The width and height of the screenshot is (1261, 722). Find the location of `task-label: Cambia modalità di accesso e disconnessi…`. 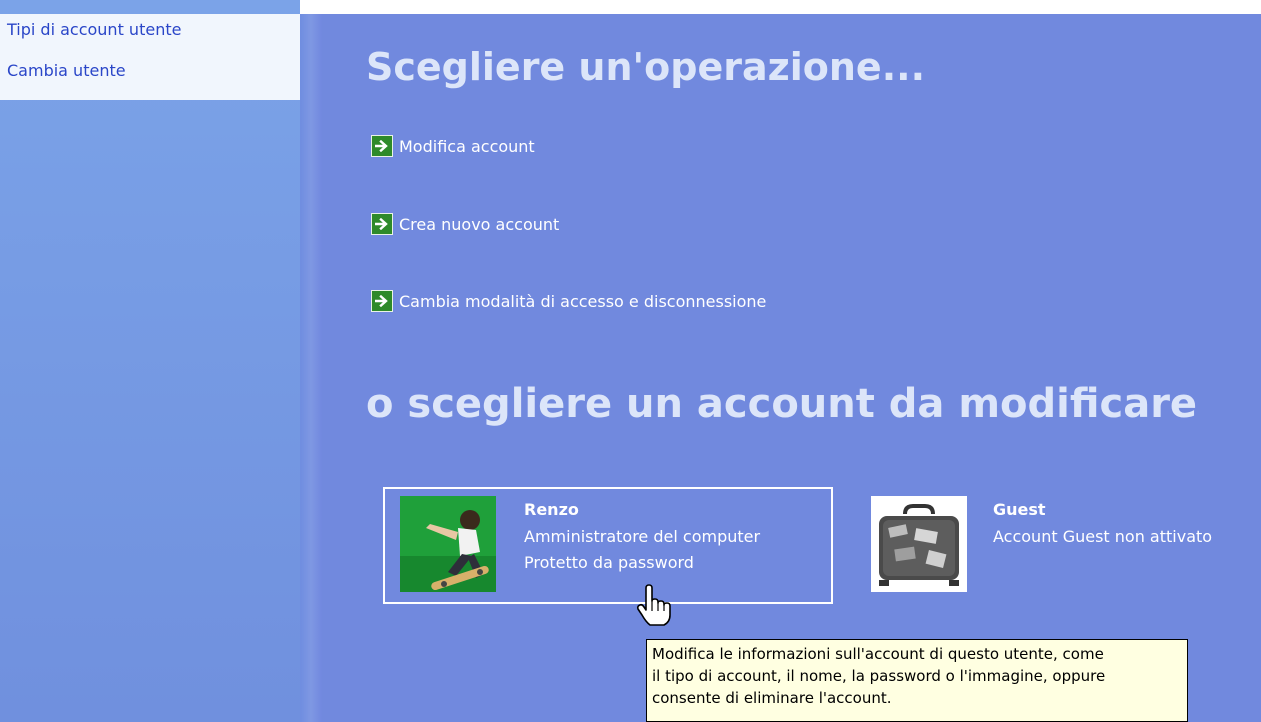

task-label: Cambia modalità di accesso e disconnessi… is located at coordinates (583, 301).